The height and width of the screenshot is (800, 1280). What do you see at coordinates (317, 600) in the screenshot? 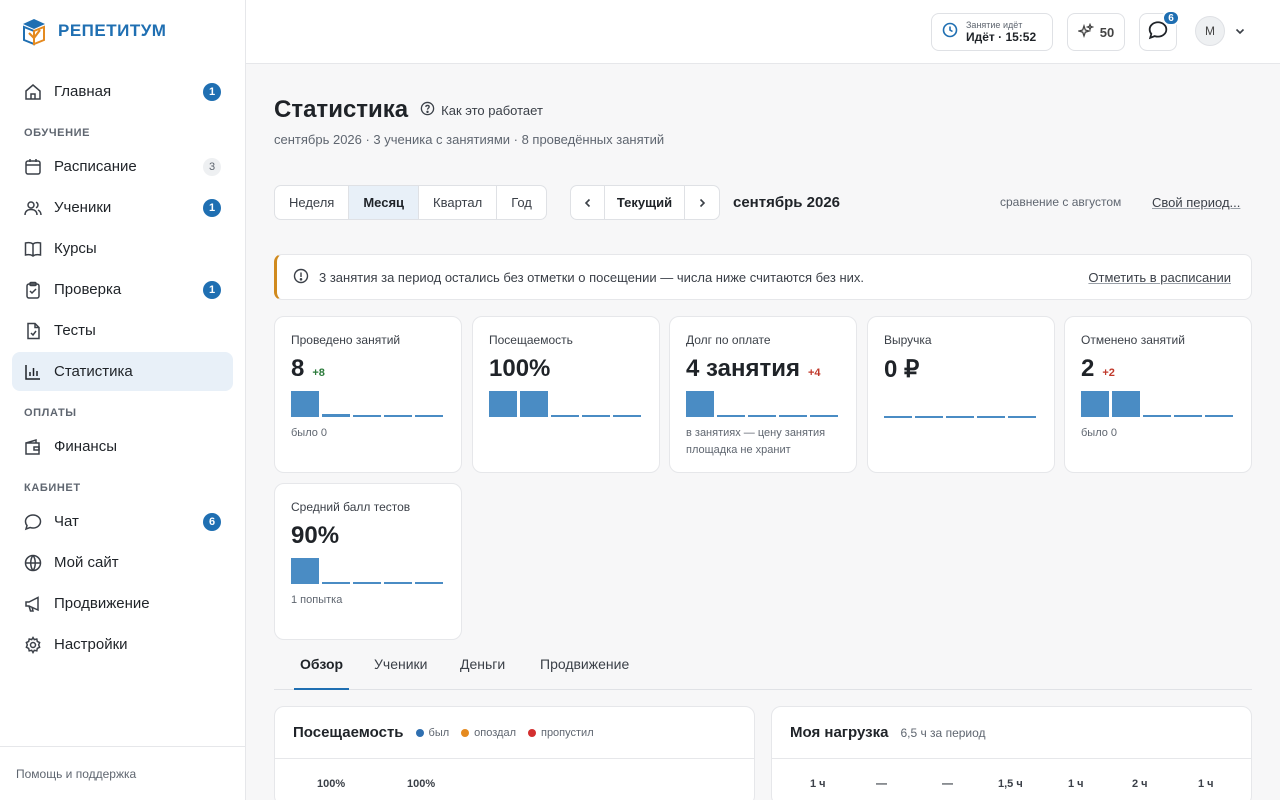
I see `kpi-note: 1 попытка` at bounding box center [317, 600].